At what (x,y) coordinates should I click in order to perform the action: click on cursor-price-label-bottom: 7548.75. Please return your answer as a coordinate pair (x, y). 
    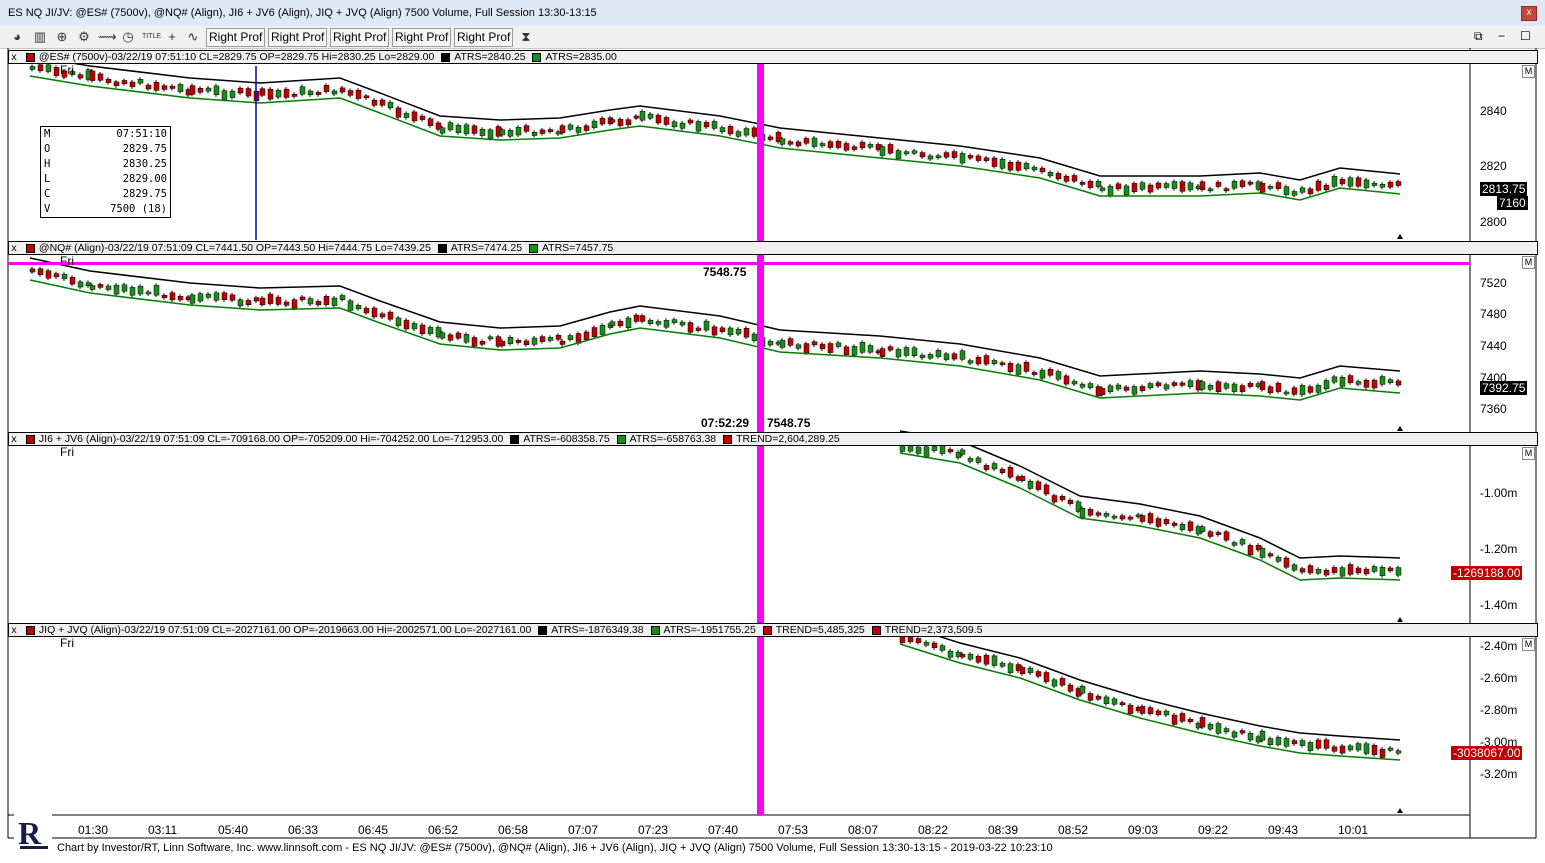
    Looking at the image, I should click on (789, 423).